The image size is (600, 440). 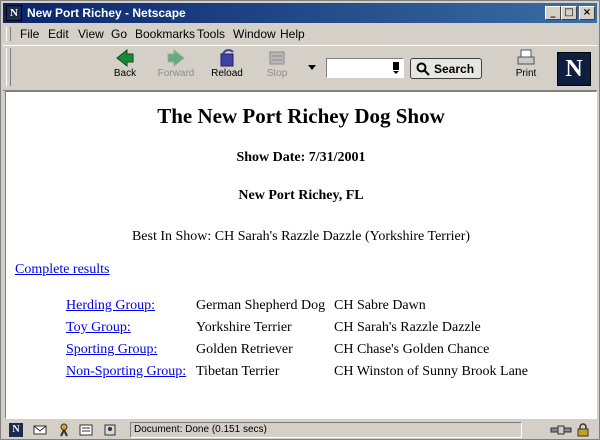 What do you see at coordinates (165, 34) in the screenshot?
I see `menu-bookmarks: Bookmarks` at bounding box center [165, 34].